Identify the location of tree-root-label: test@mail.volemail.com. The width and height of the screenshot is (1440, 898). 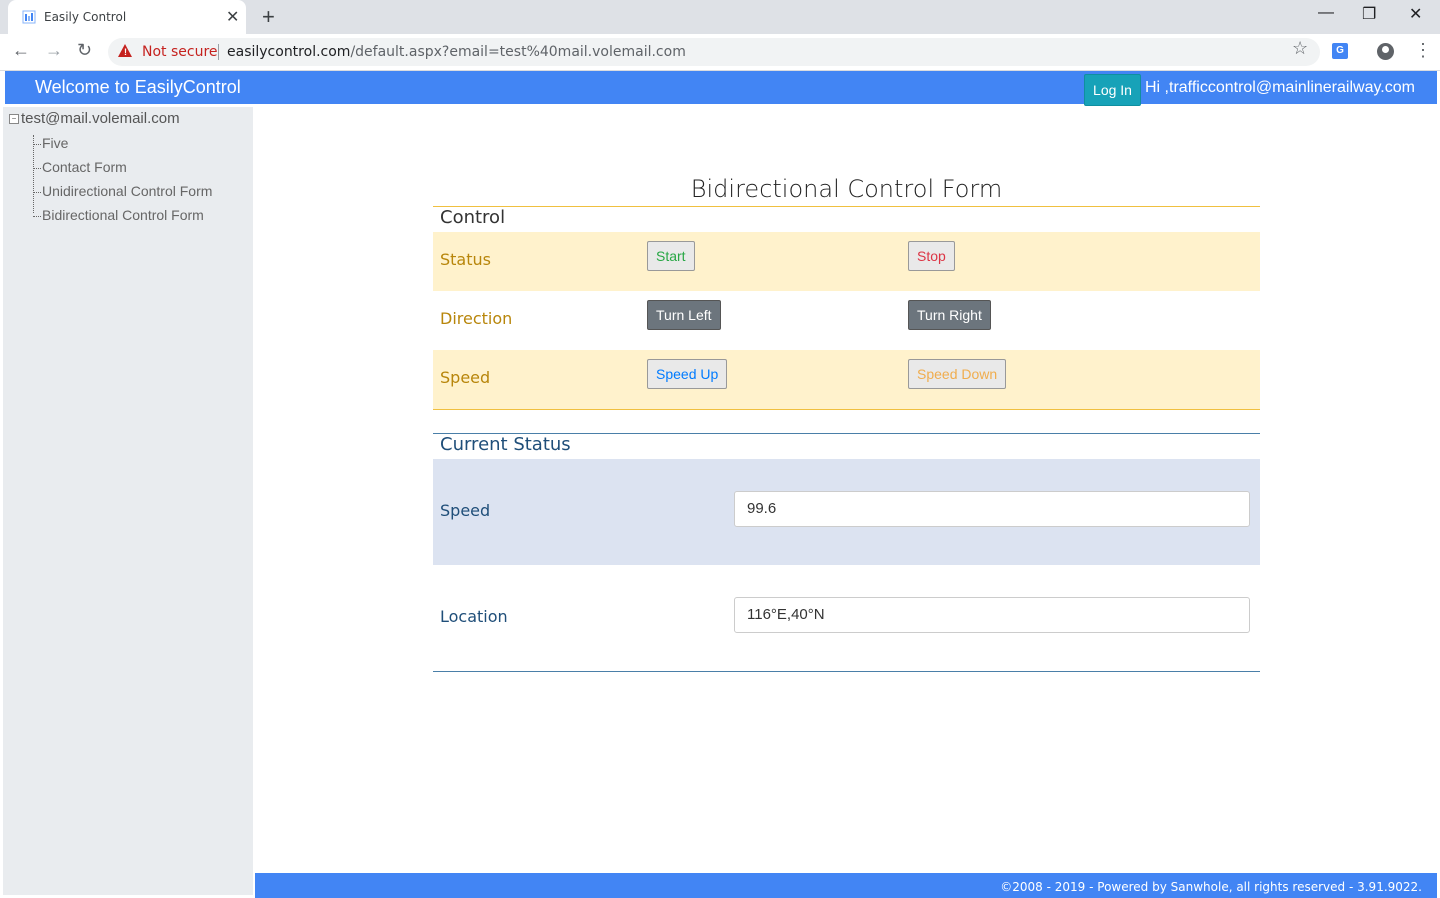
(100, 118).